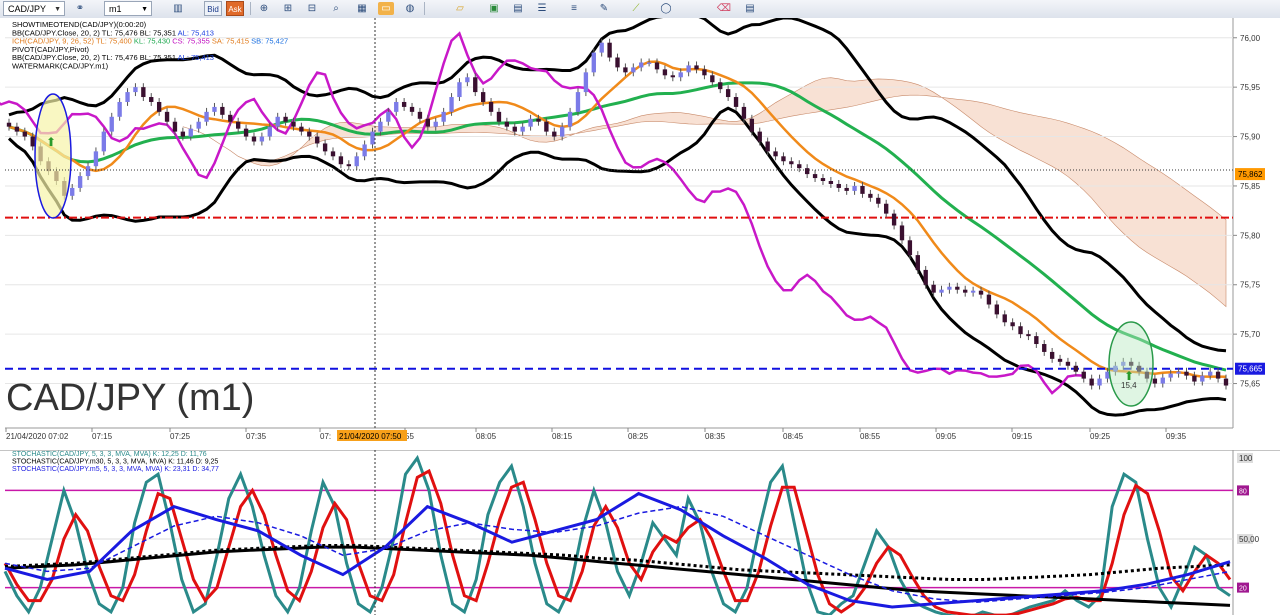 Image resolution: width=1280 pixels, height=615 pixels. I want to click on template-icon: ▤, so click(518, 8).